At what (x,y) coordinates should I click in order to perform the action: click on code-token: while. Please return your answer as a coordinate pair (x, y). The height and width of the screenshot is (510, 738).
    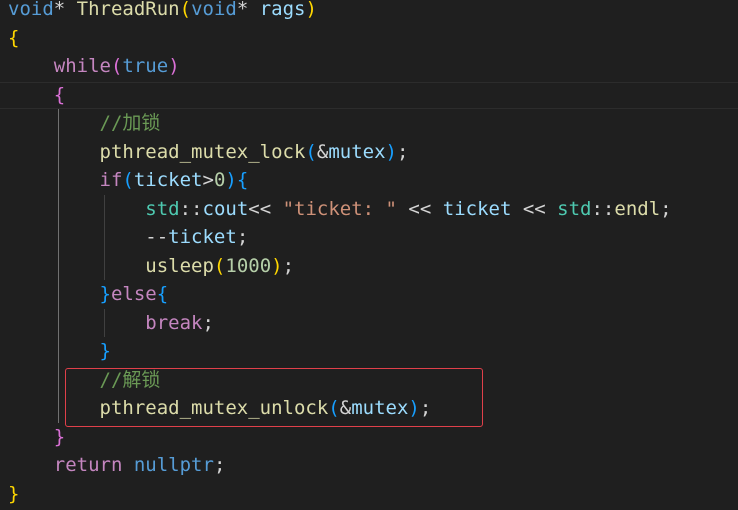
    Looking at the image, I should click on (82, 66).